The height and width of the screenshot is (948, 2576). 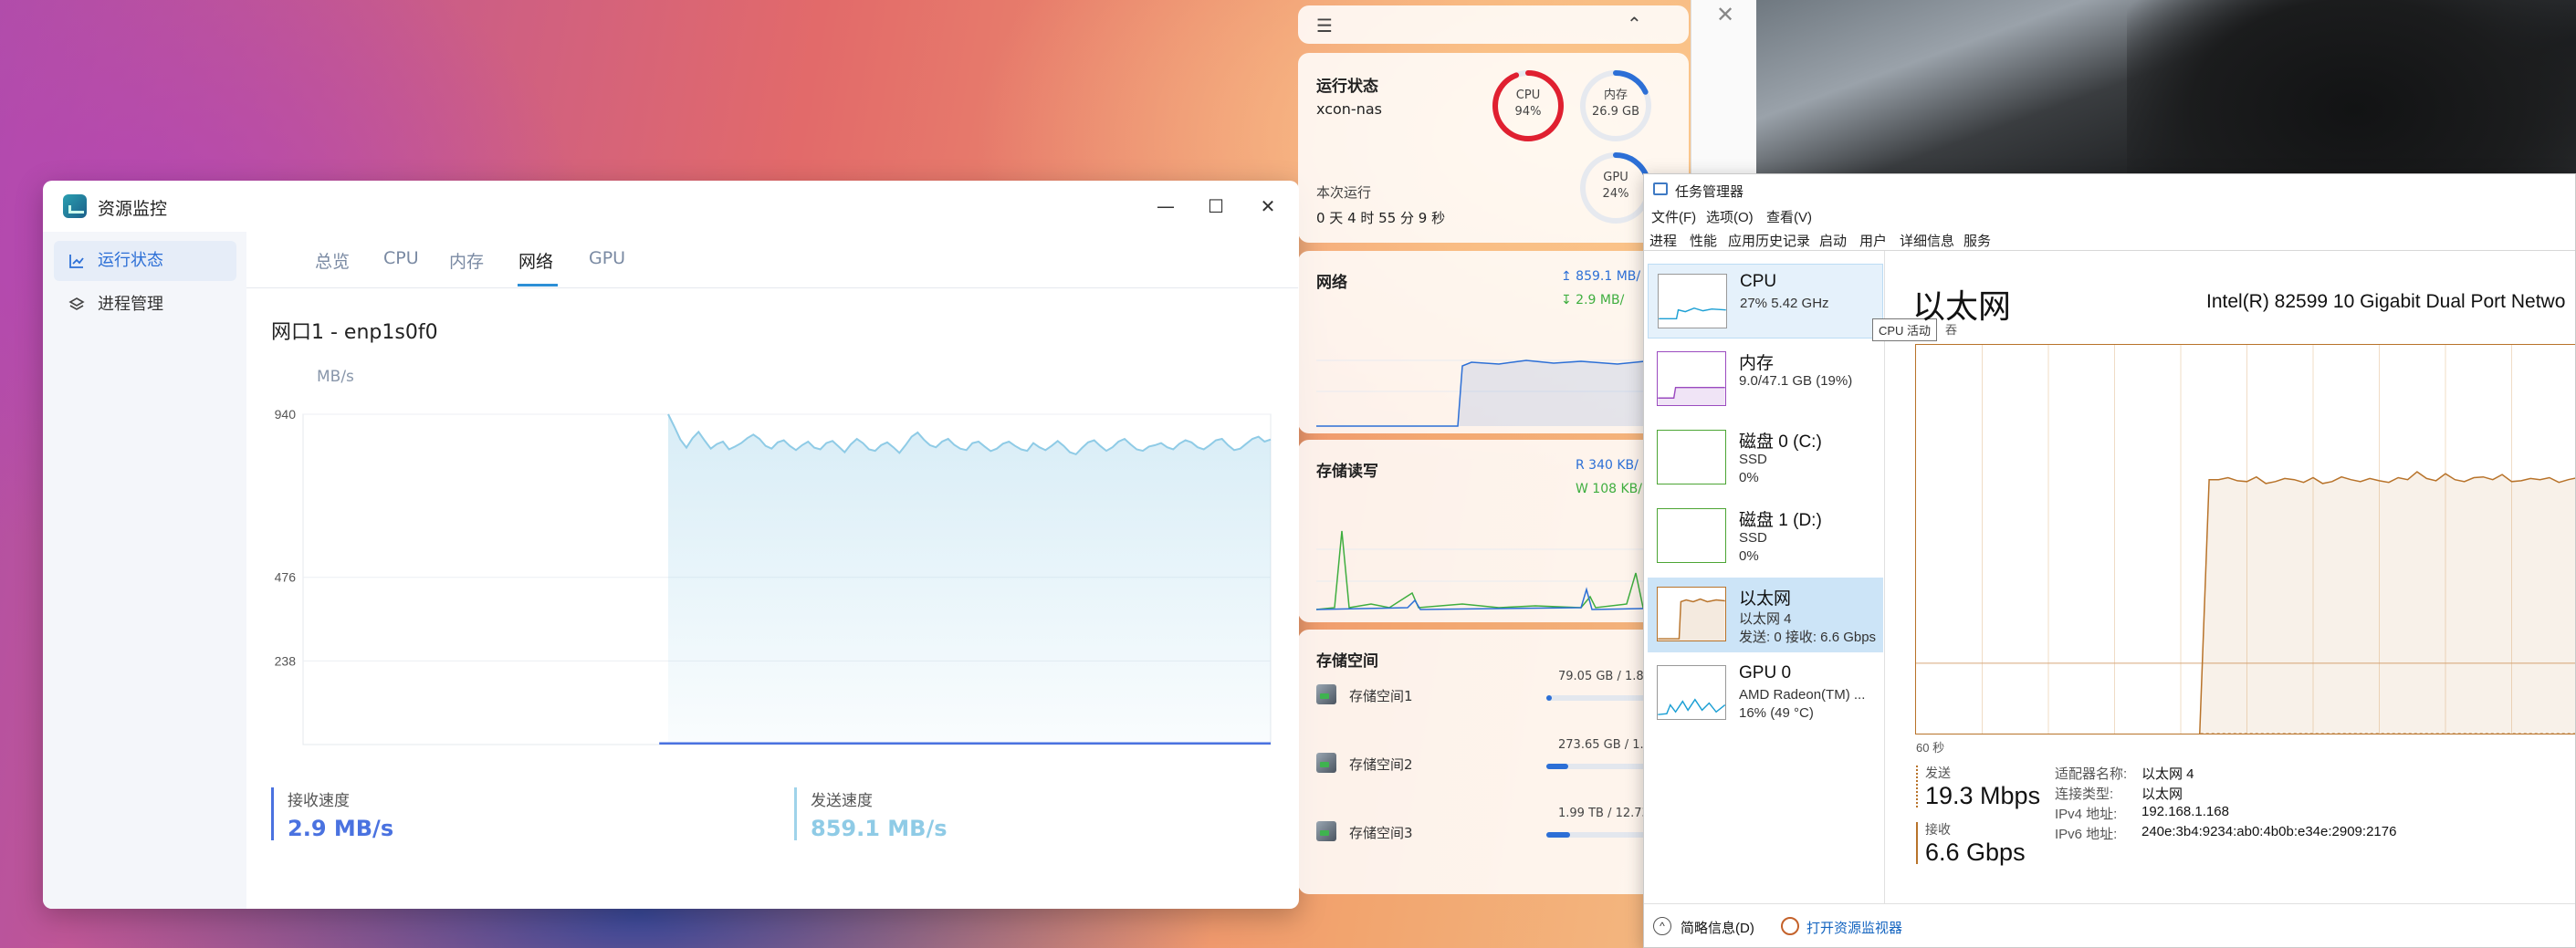 What do you see at coordinates (1717, 927) in the screenshot?
I see `fewer-details-button: 简略信息(D)` at bounding box center [1717, 927].